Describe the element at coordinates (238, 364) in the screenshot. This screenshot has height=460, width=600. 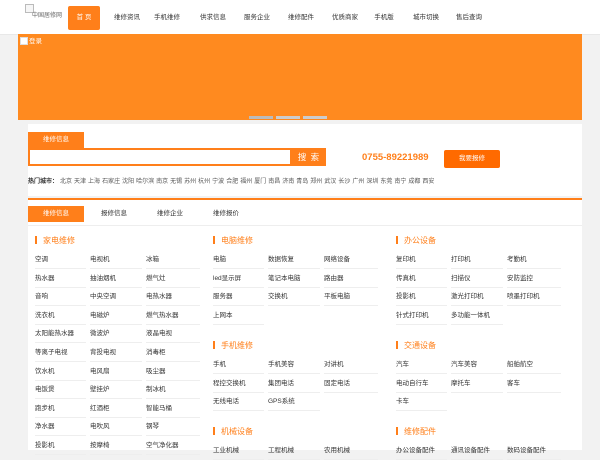
I see `category-item: 手机` at that location.